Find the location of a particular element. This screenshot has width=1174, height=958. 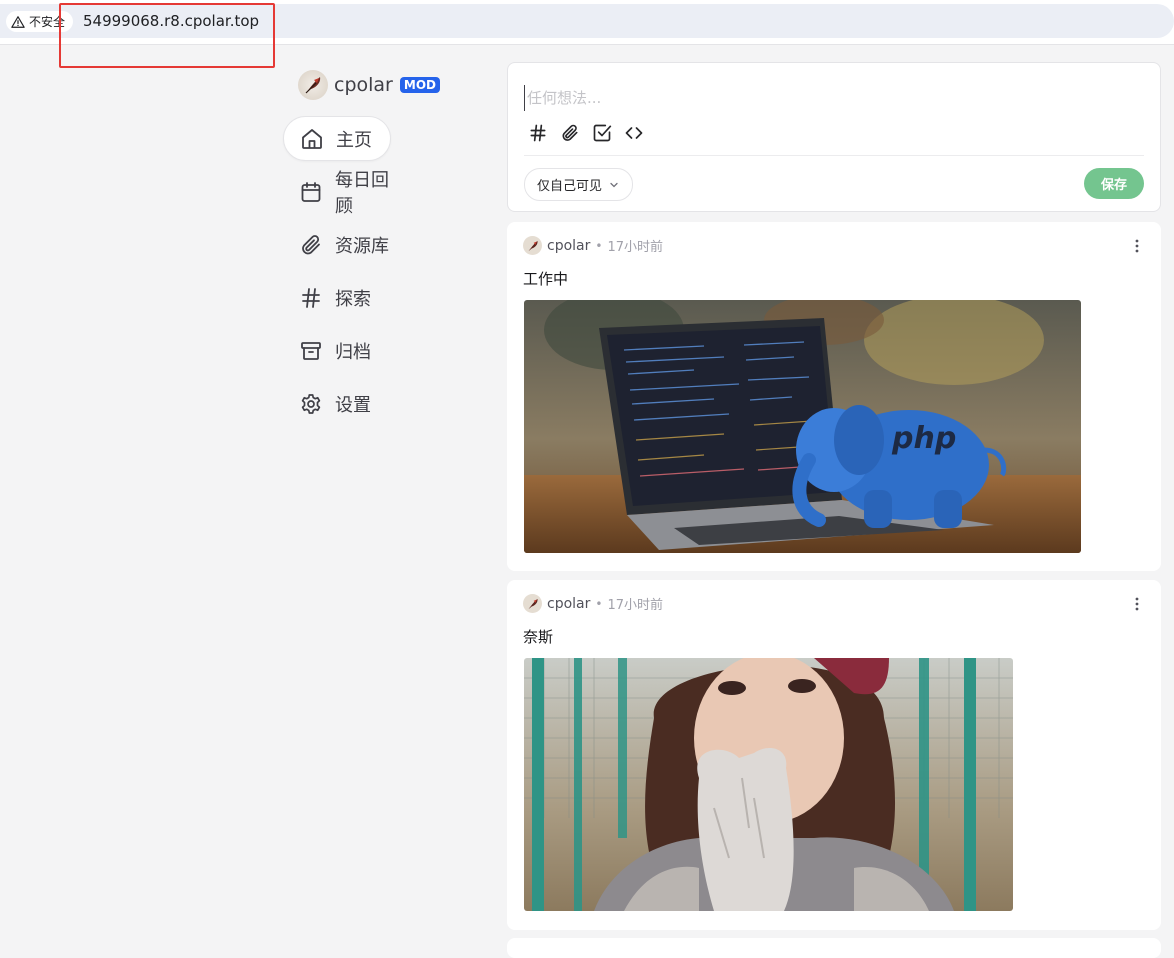

chevron-down-icon is located at coordinates (614, 184).